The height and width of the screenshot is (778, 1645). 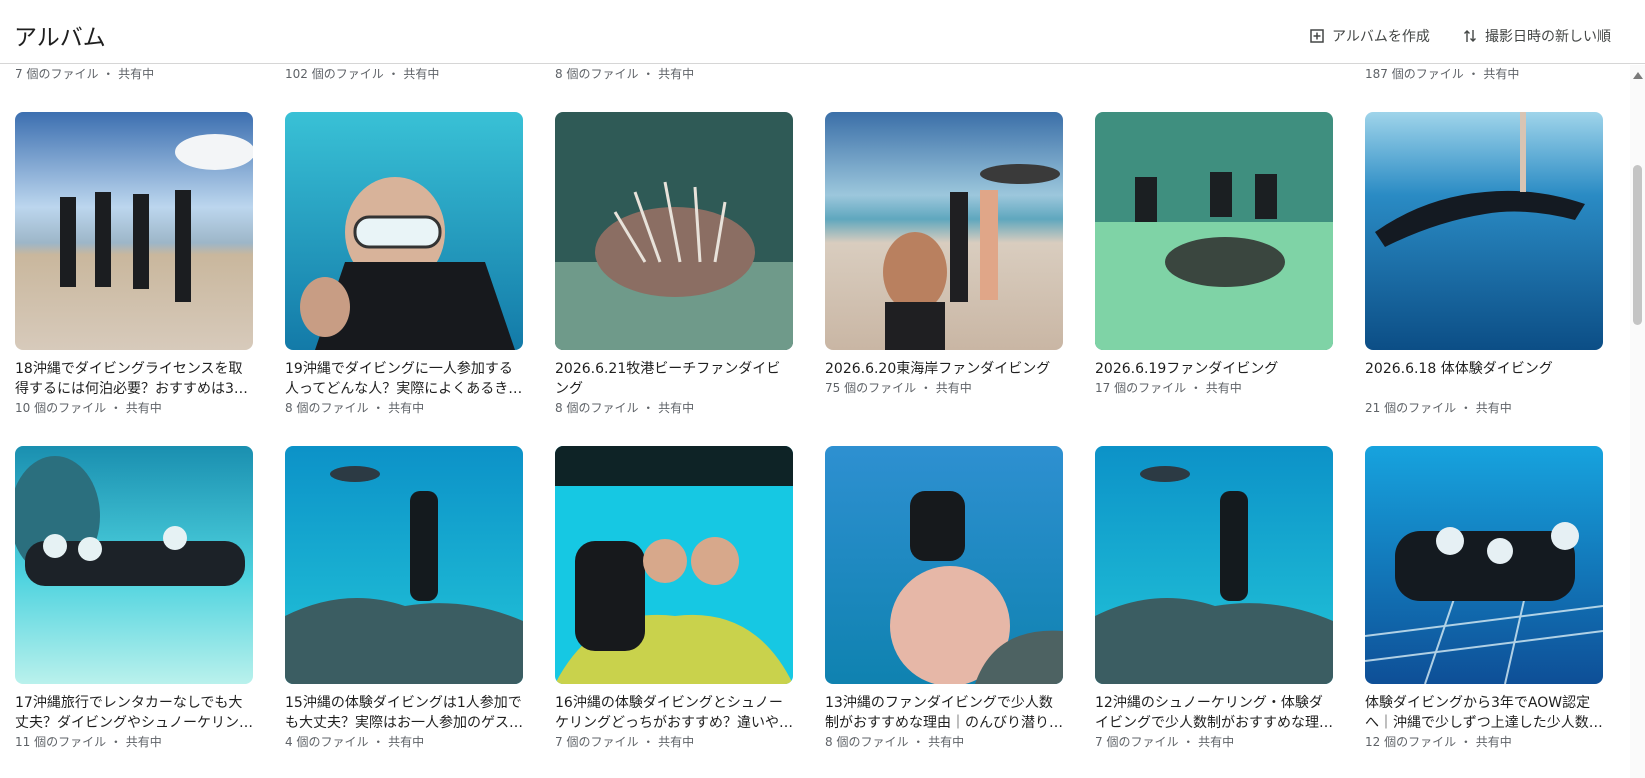 What do you see at coordinates (1442, 74) in the screenshot?
I see `album-meta-top-6: 187 個のファイル ・ 共有中` at bounding box center [1442, 74].